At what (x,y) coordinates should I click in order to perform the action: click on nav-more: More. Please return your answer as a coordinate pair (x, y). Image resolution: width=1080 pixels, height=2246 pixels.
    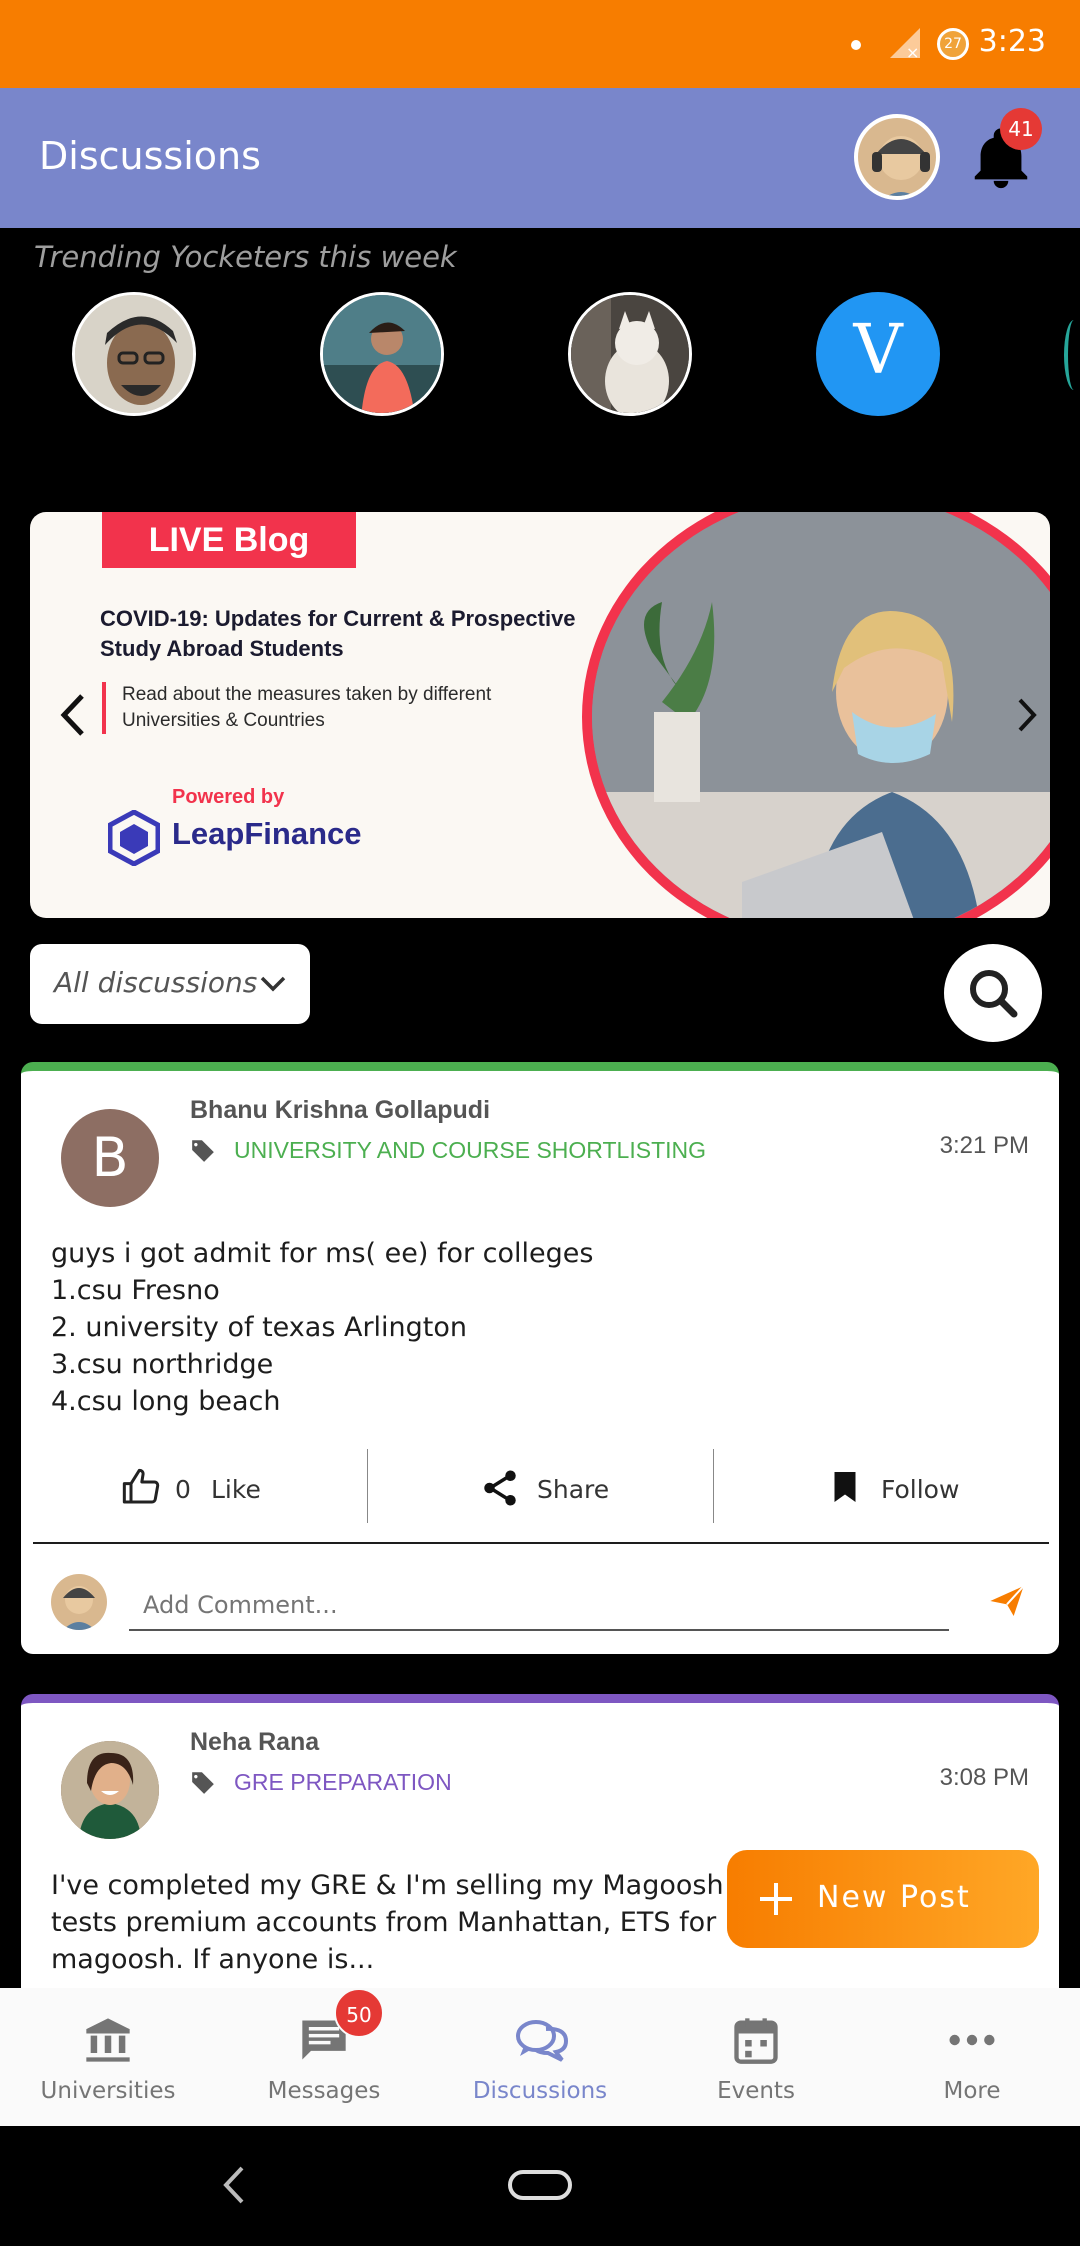
    Looking at the image, I should click on (972, 2057).